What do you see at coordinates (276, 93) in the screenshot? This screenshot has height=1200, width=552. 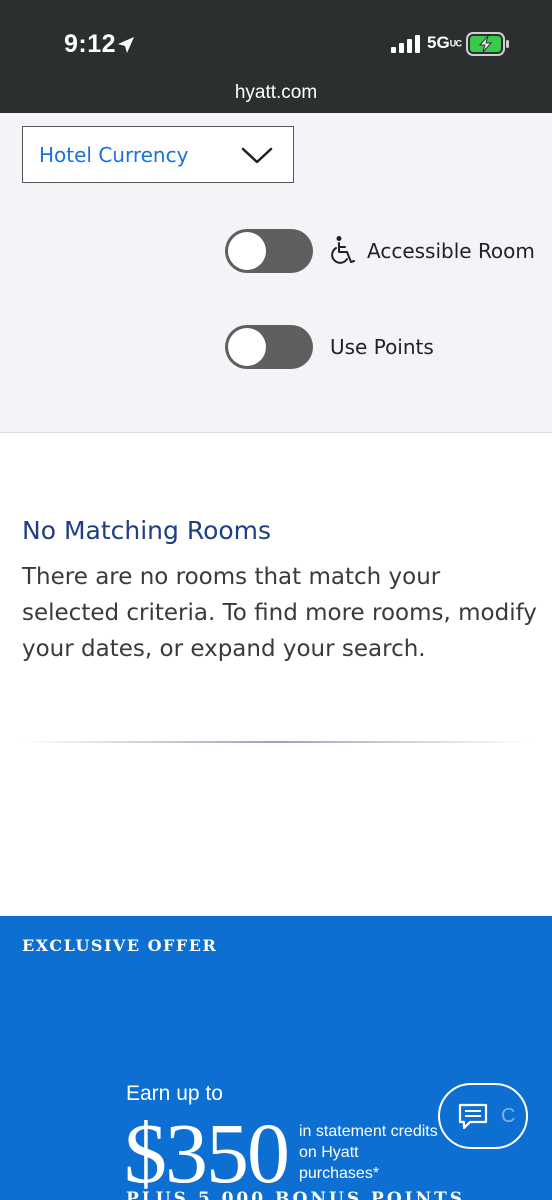 I see `browser-url: hyatt.com` at bounding box center [276, 93].